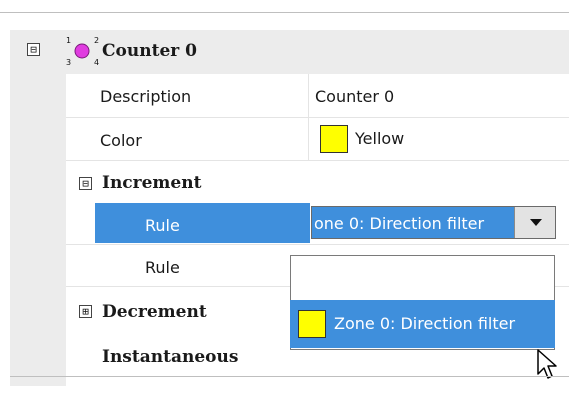 This screenshot has width=569, height=396. I want to click on instantaneous-title: Instantaneous, so click(170, 357).